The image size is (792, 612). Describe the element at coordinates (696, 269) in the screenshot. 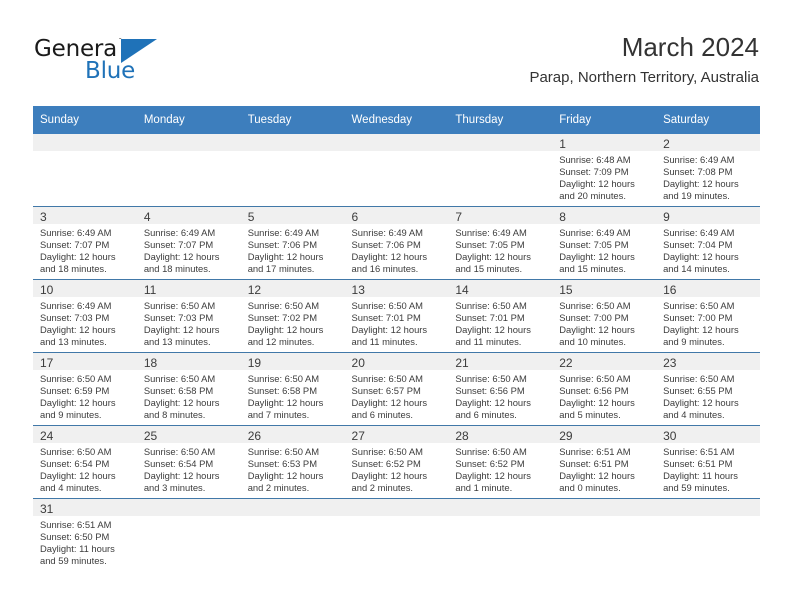

I see `daylight-text-line2: and 14 minutes.` at that location.